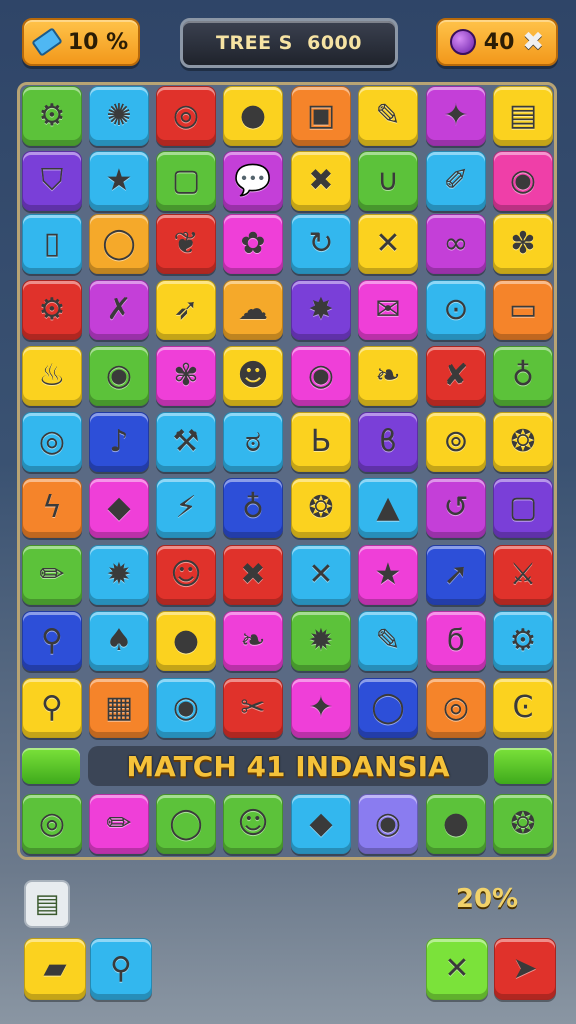  I want to click on game-tile: ✸, so click(321, 310).